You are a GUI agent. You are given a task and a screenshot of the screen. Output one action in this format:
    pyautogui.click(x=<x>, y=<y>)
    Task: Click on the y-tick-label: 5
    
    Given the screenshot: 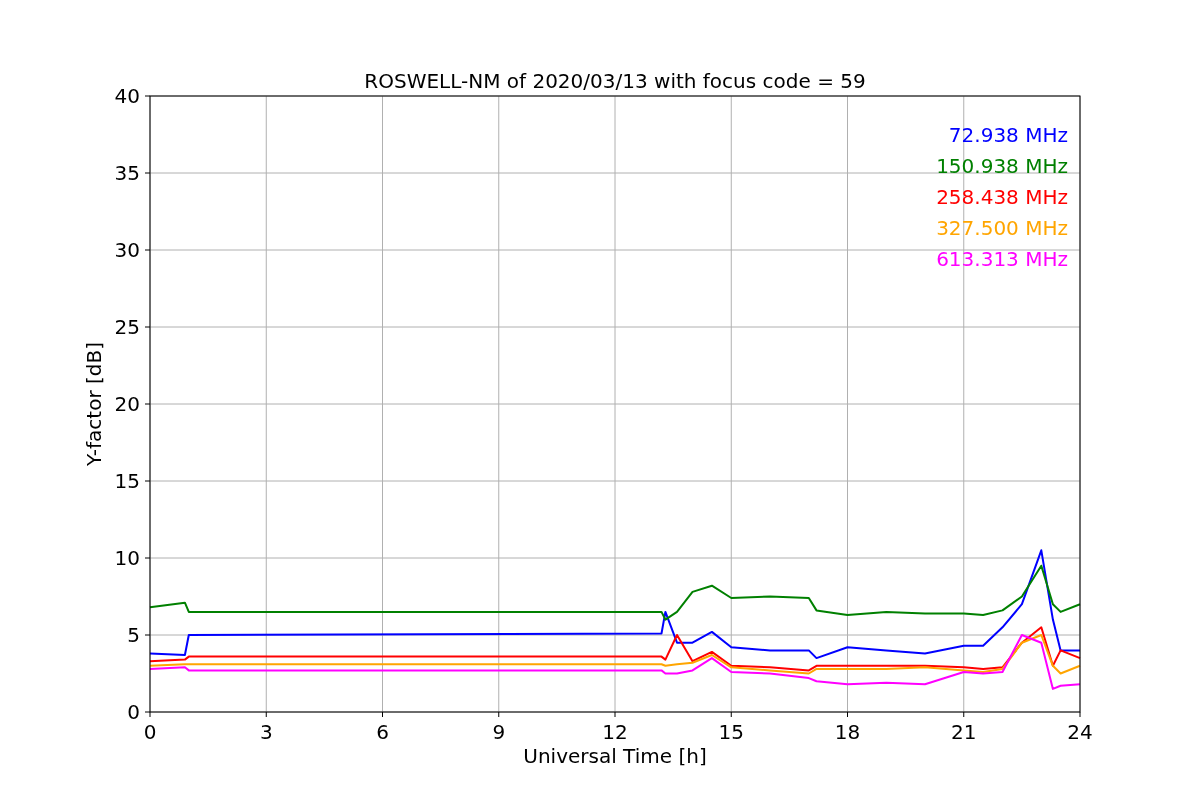 What is the action you would take?
    pyautogui.click(x=133, y=635)
    